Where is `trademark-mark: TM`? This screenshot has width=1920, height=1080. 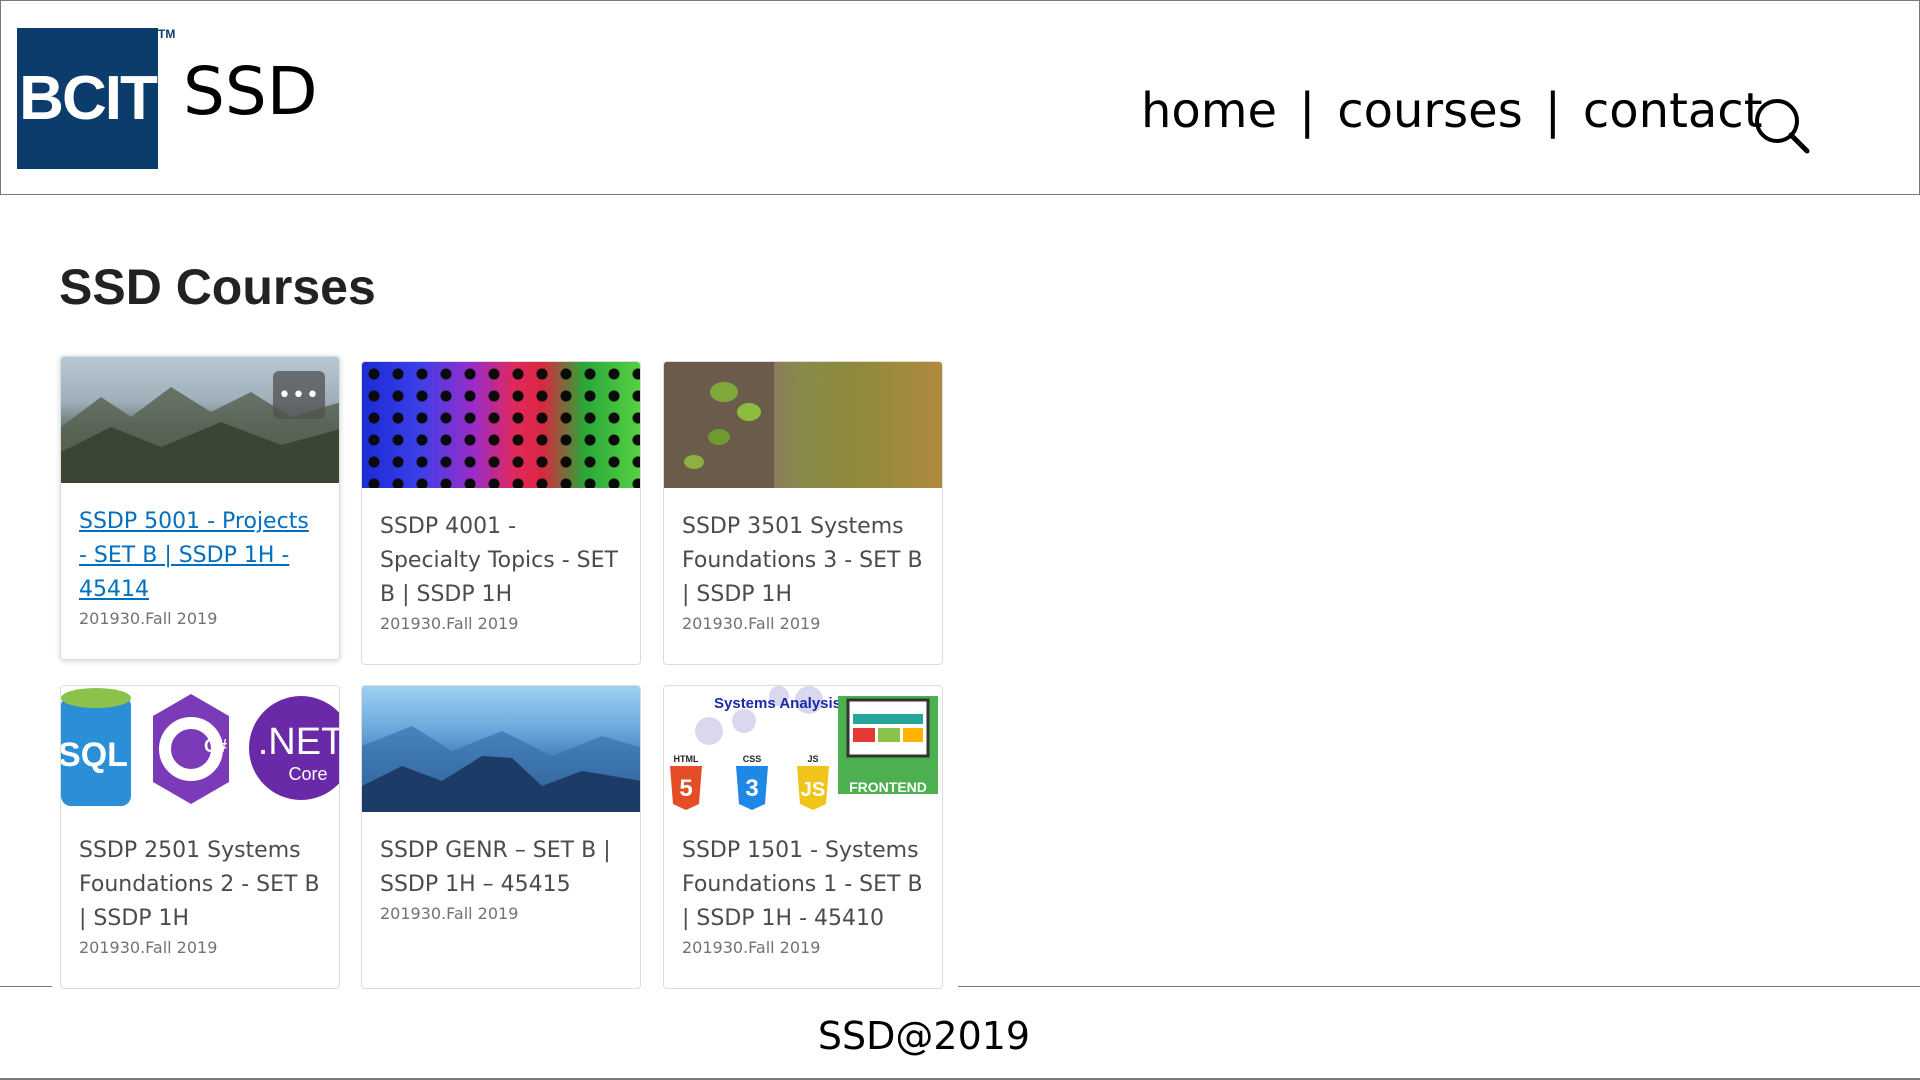 trademark-mark: TM is located at coordinates (167, 34).